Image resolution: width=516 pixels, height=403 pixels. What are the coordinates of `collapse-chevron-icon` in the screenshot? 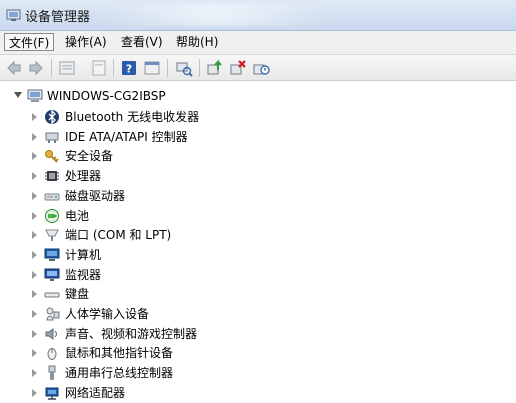 It's located at (18, 95).